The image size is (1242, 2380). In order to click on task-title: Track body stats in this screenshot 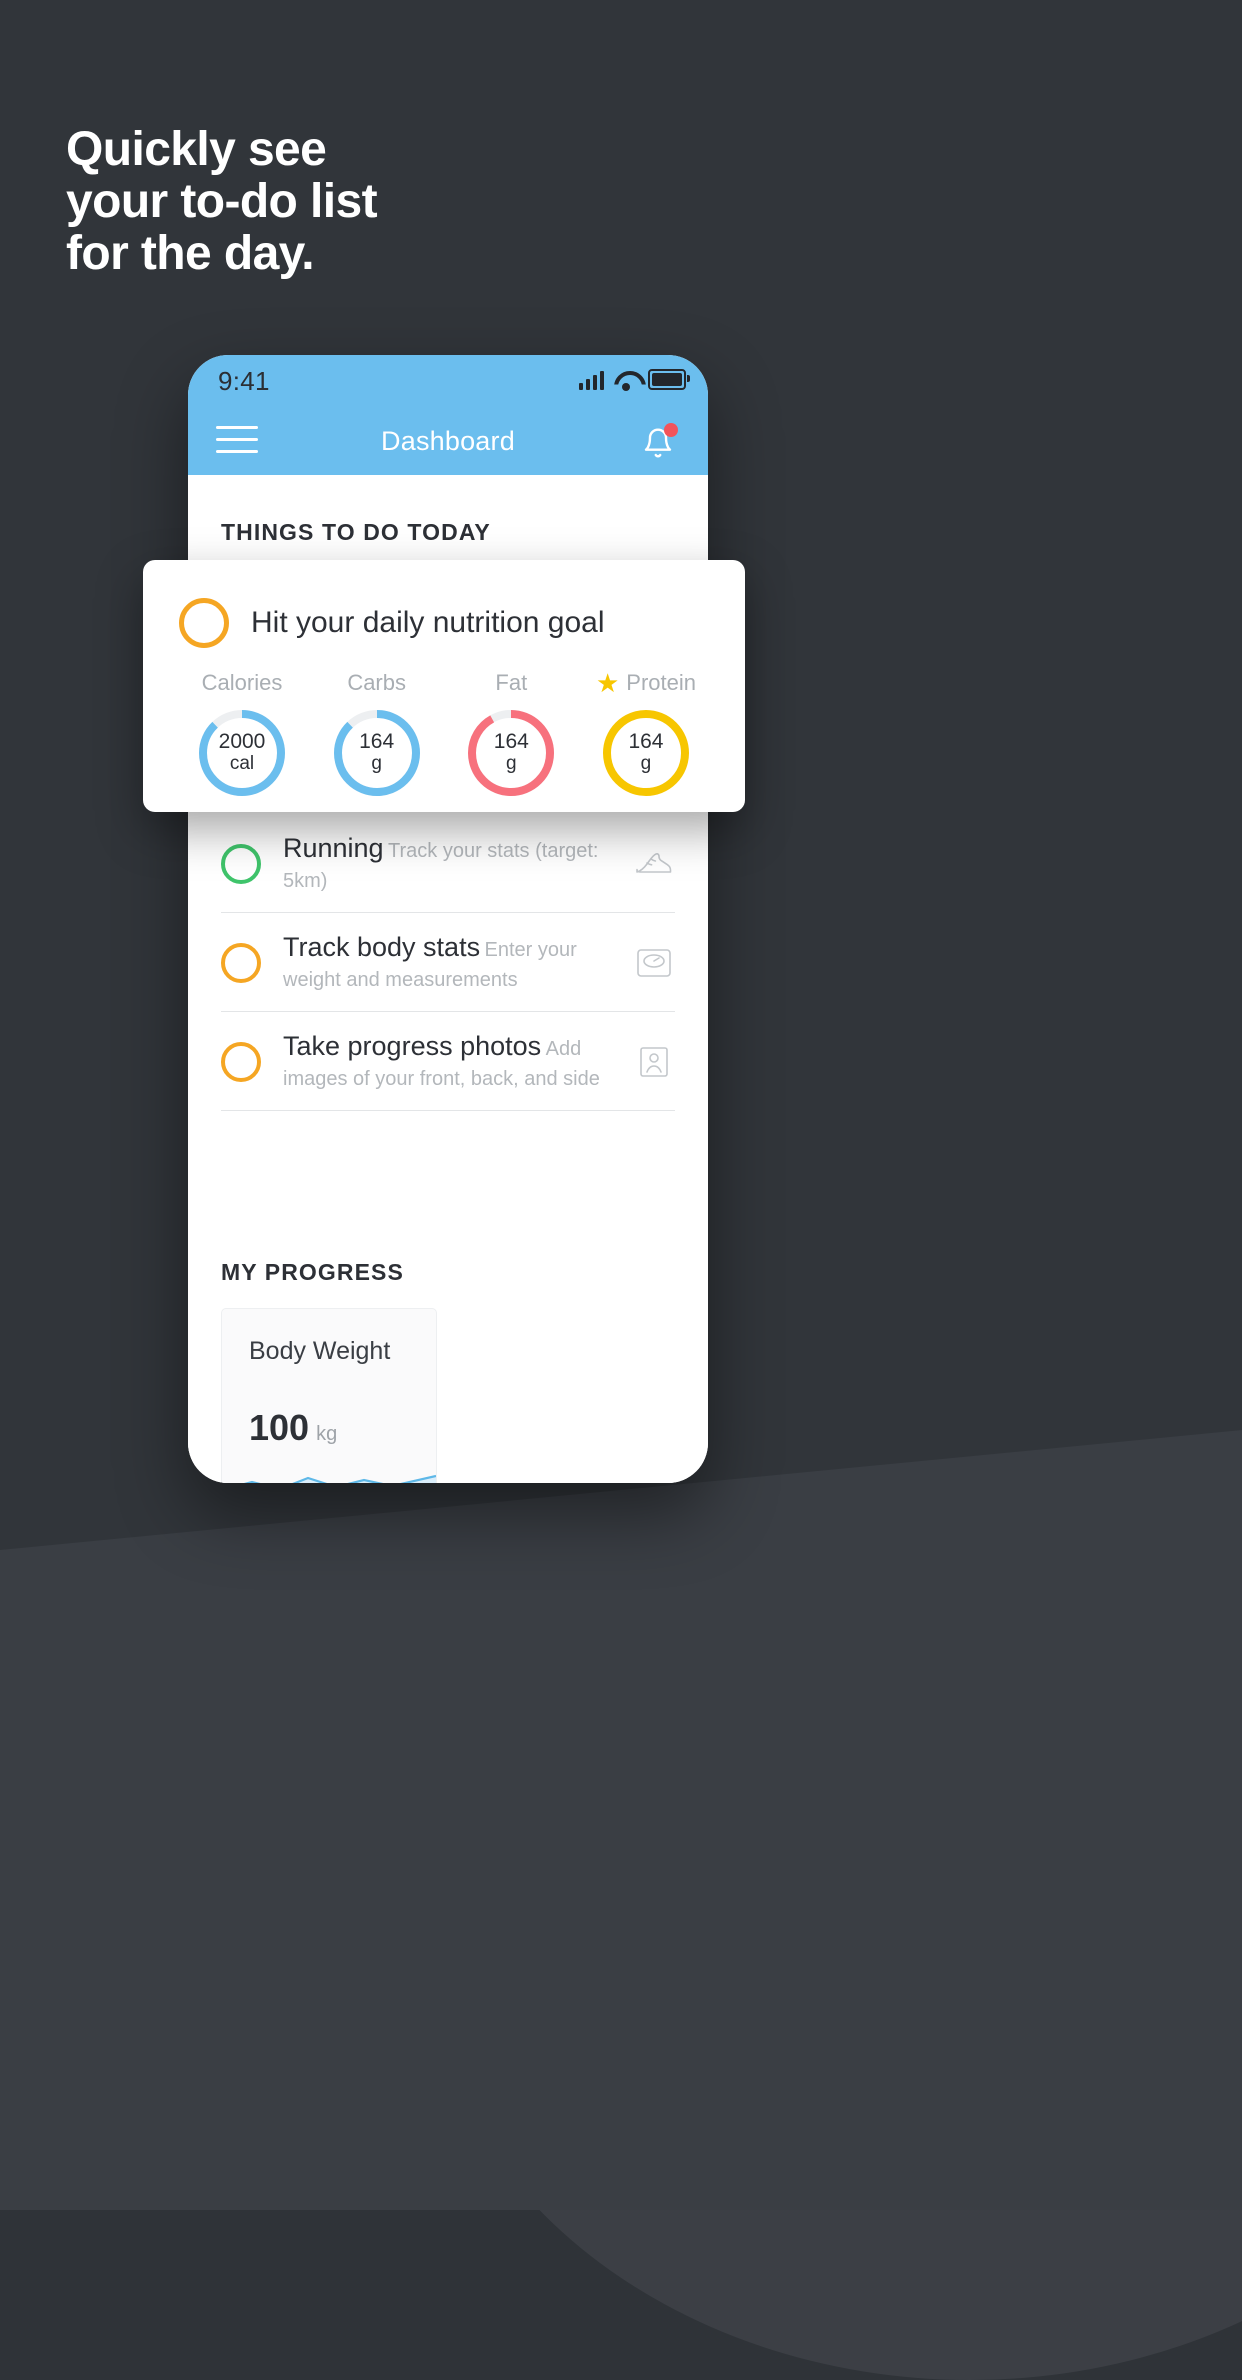, I will do `click(382, 947)`.